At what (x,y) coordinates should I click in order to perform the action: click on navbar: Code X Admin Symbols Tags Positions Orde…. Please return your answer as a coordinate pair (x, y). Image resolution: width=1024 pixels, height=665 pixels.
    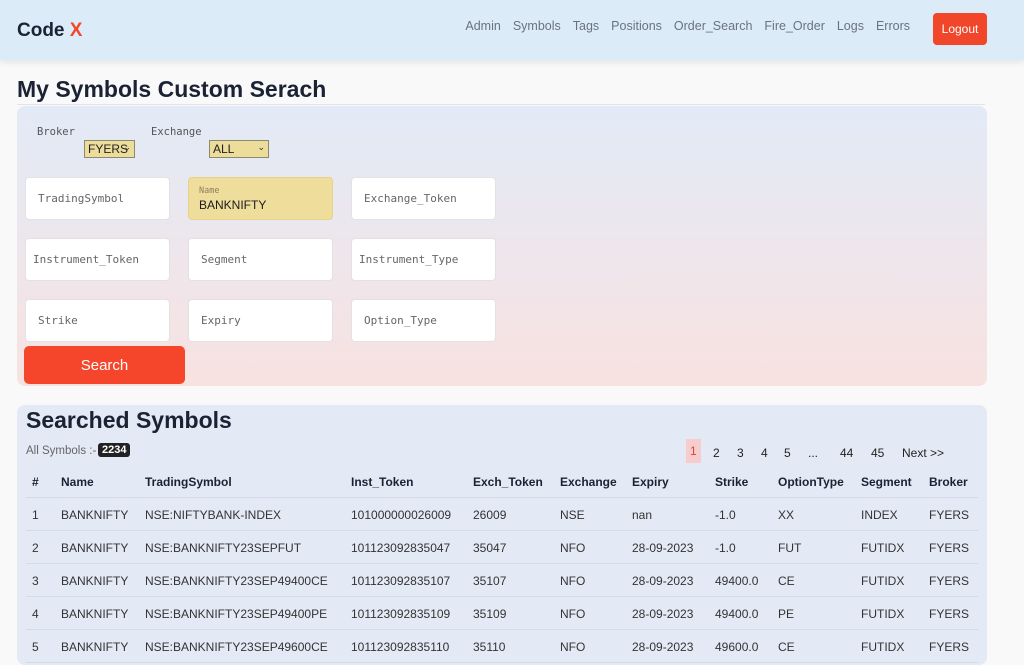
    Looking at the image, I should click on (512, 30).